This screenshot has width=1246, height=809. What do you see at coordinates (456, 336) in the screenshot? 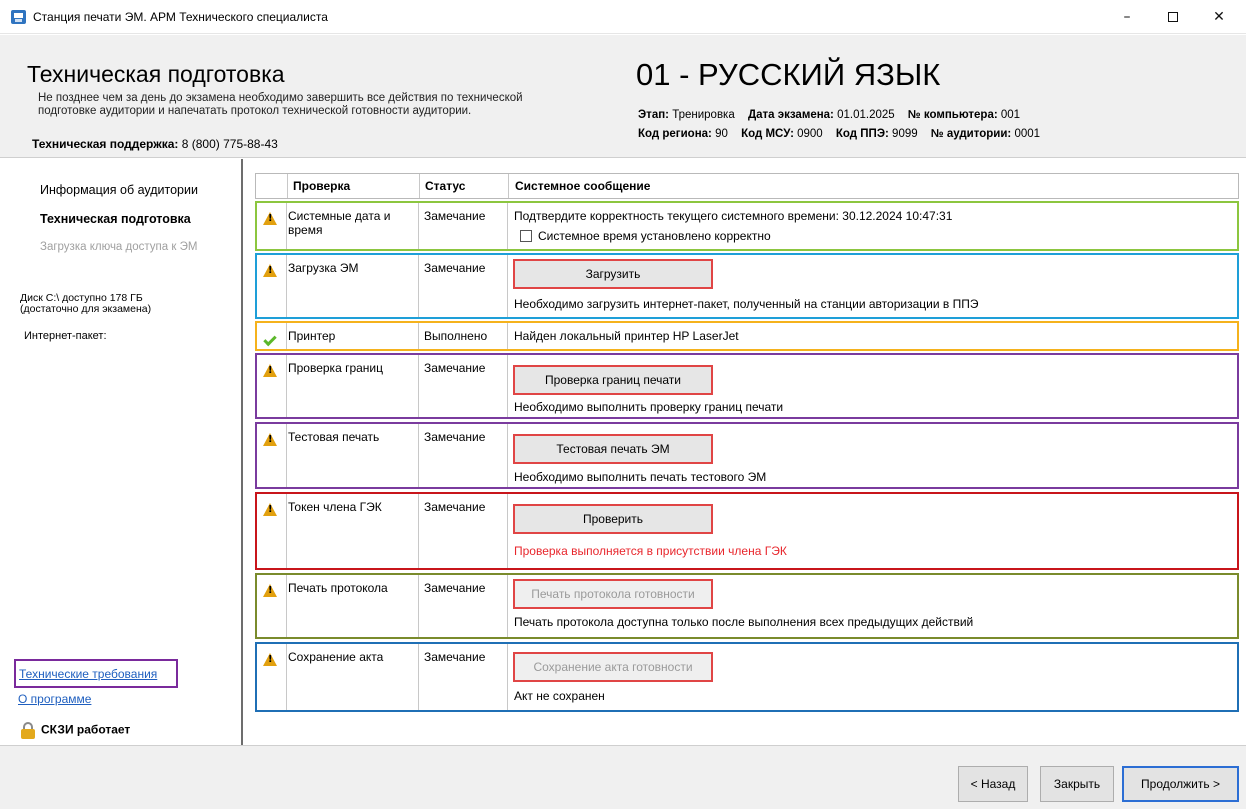
I see `check-status: Выполнено` at bounding box center [456, 336].